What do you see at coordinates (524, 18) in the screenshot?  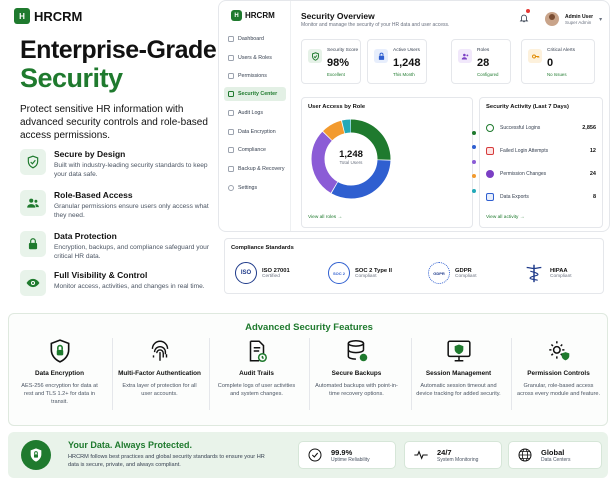 I see `bell-icon` at bounding box center [524, 18].